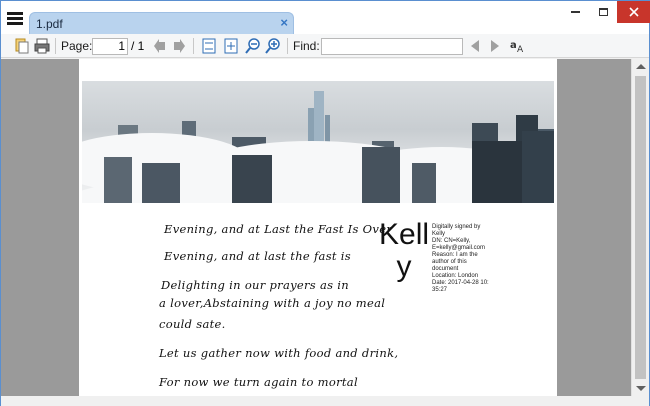 This screenshot has height=406, width=650. What do you see at coordinates (456, 227) in the screenshot?
I see `signature-detail-line: Digitally signed by` at bounding box center [456, 227].